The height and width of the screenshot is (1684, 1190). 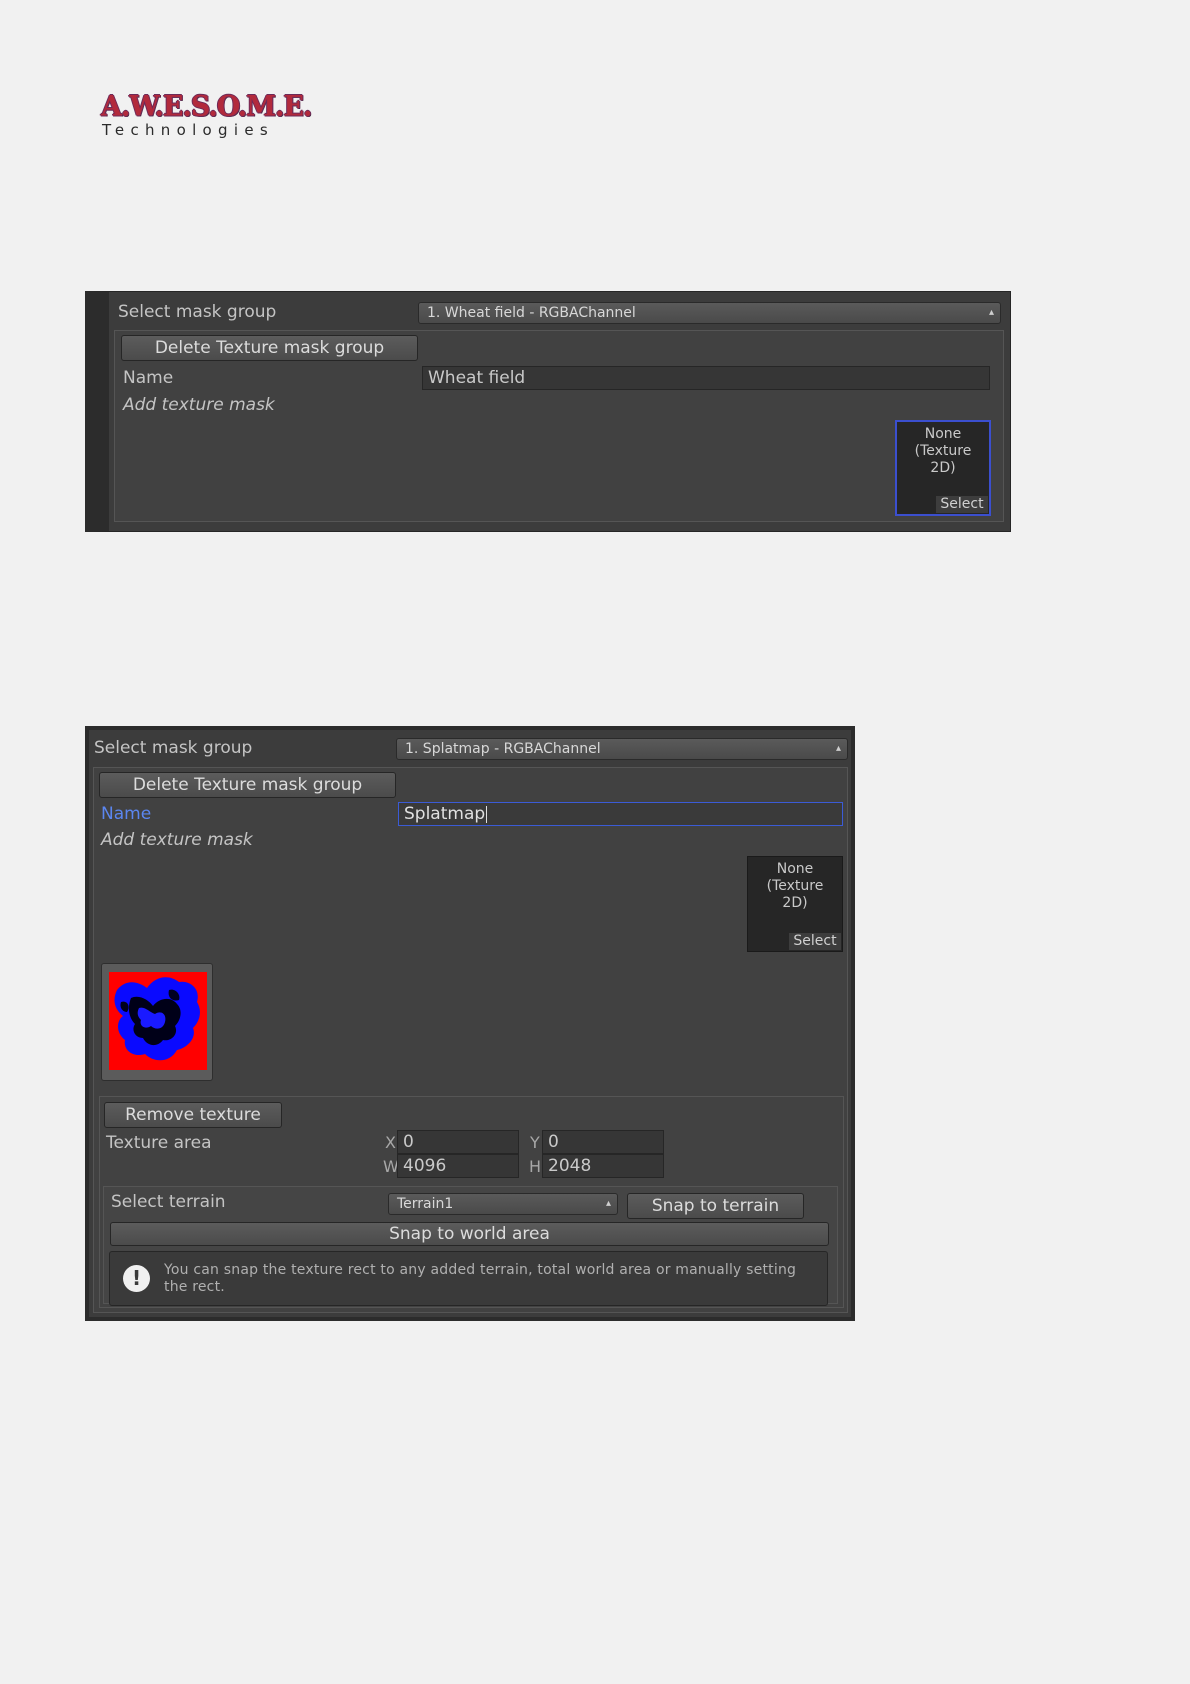 What do you see at coordinates (458, 1142) in the screenshot?
I see `x-field: 0` at bounding box center [458, 1142].